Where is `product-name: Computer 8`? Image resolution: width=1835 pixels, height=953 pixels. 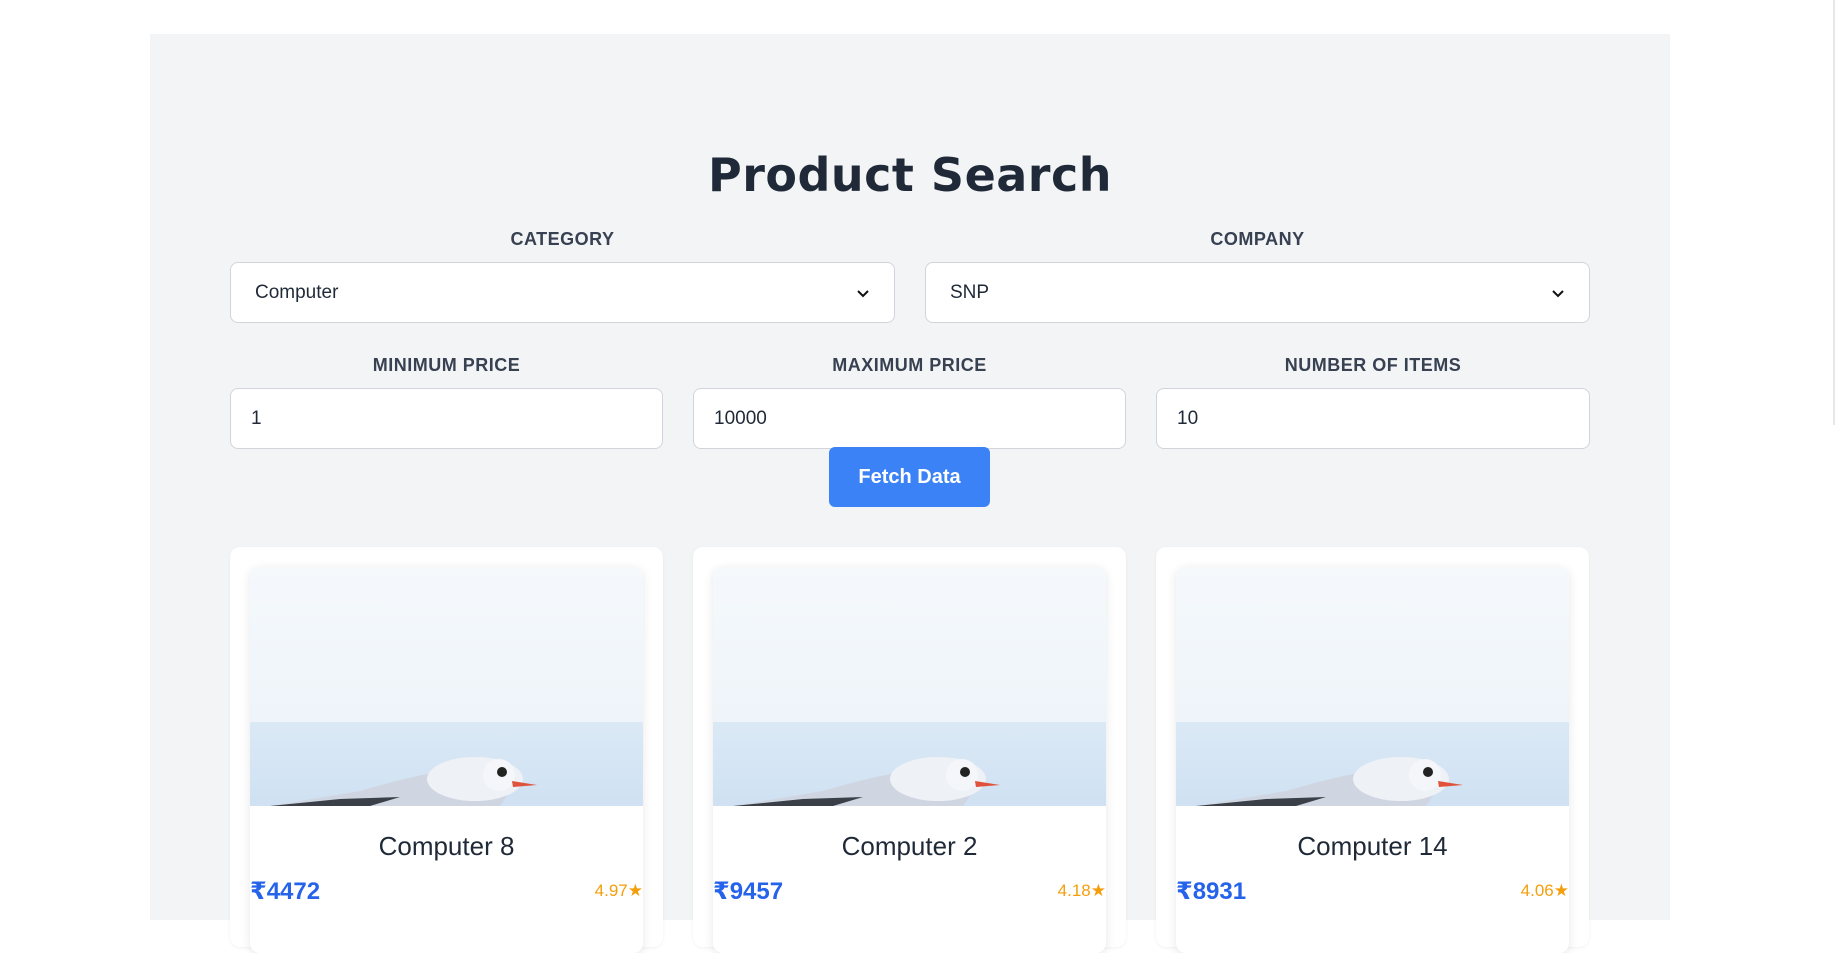
product-name: Computer 8 is located at coordinates (446, 846).